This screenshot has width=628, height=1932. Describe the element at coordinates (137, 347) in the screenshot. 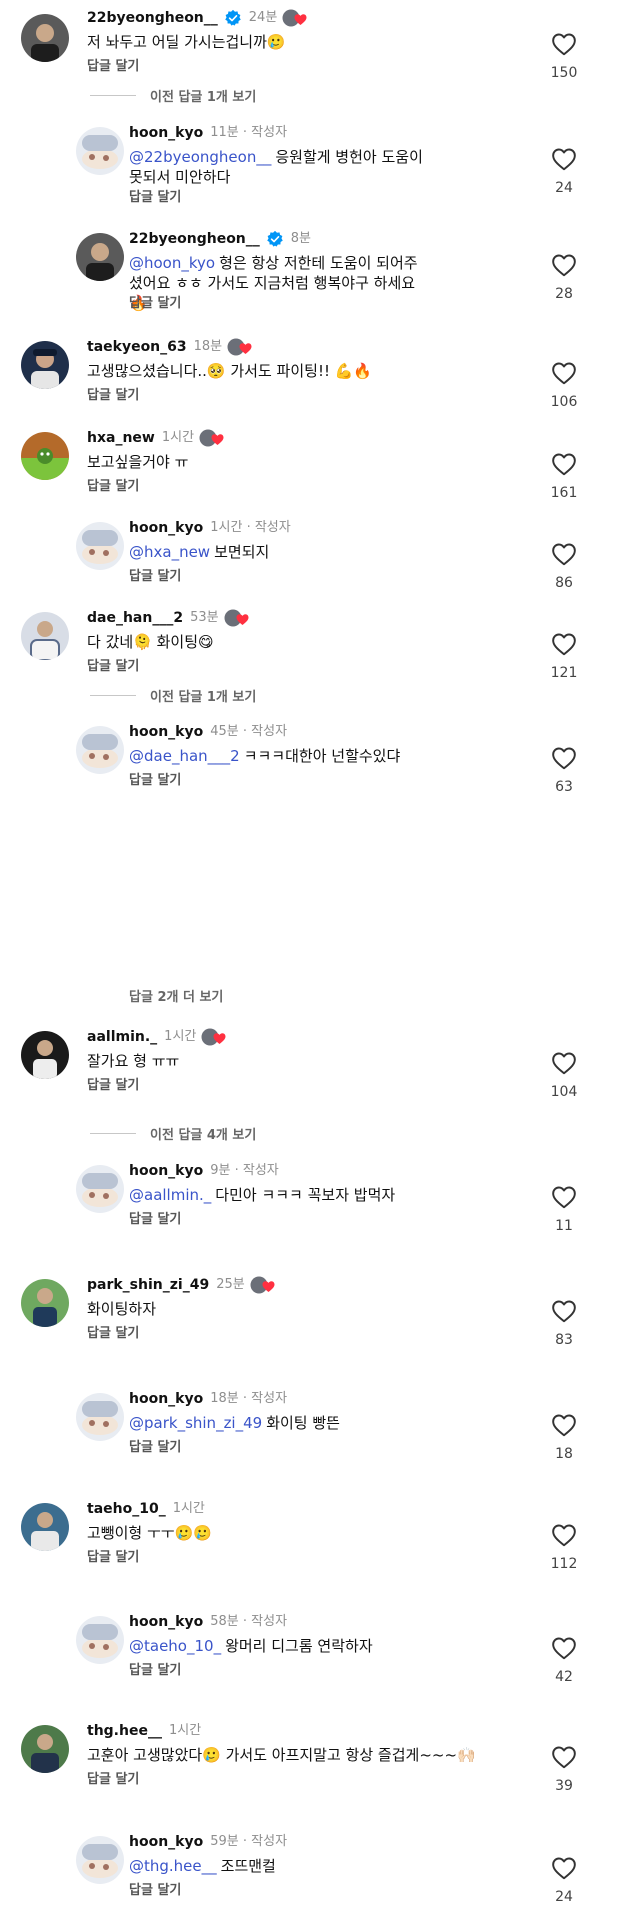

I see `comment-username: taekyeon_63` at that location.